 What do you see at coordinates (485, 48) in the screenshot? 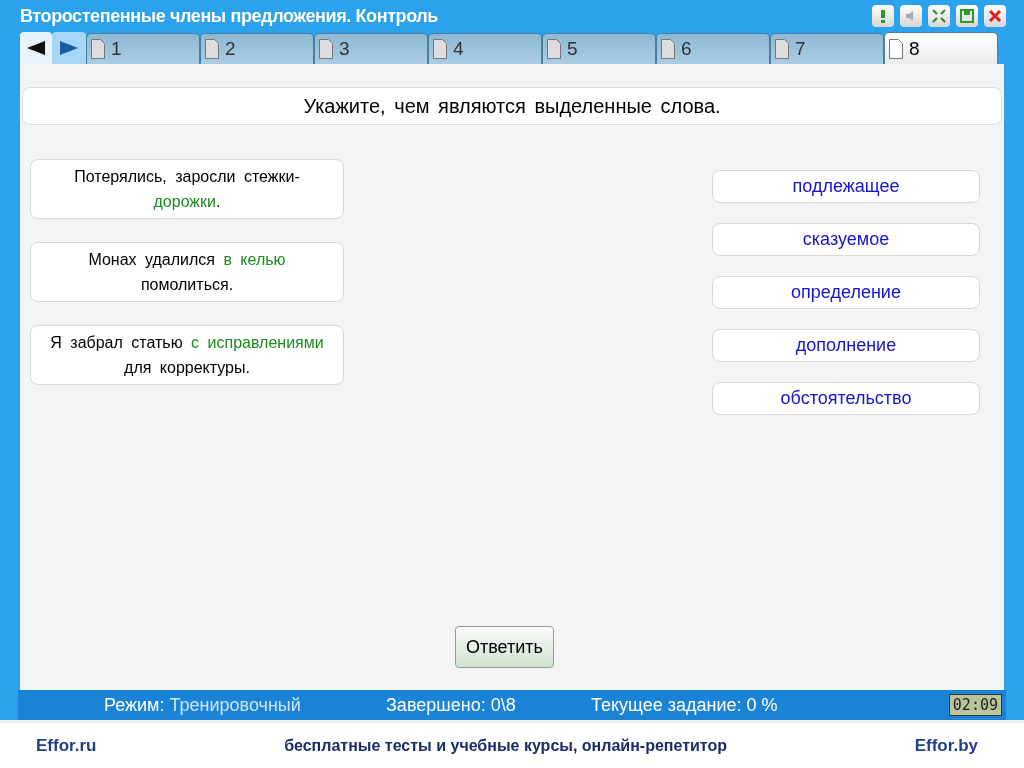
I see `question-tab: 4` at bounding box center [485, 48].